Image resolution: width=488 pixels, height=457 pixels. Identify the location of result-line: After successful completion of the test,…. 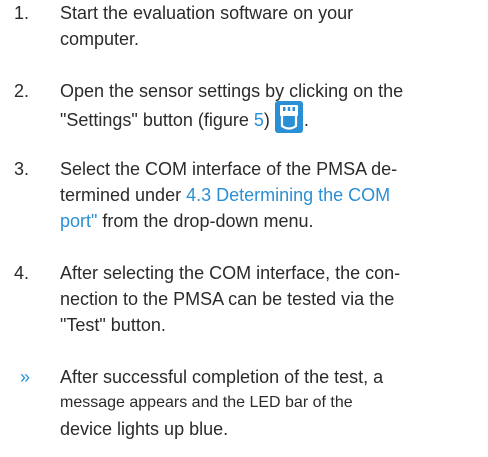
(222, 377).